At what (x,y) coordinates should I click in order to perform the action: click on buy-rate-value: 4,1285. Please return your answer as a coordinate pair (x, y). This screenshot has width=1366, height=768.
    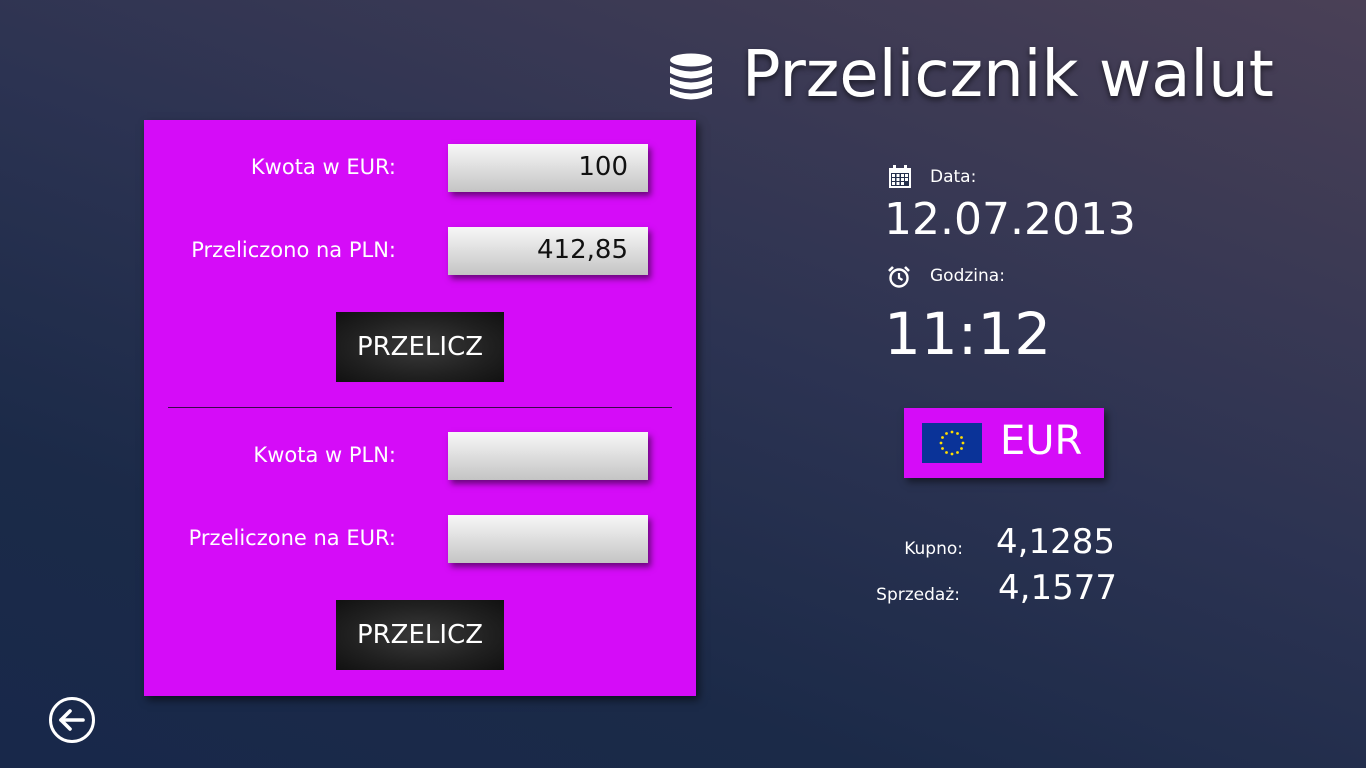
    Looking at the image, I should click on (1055, 542).